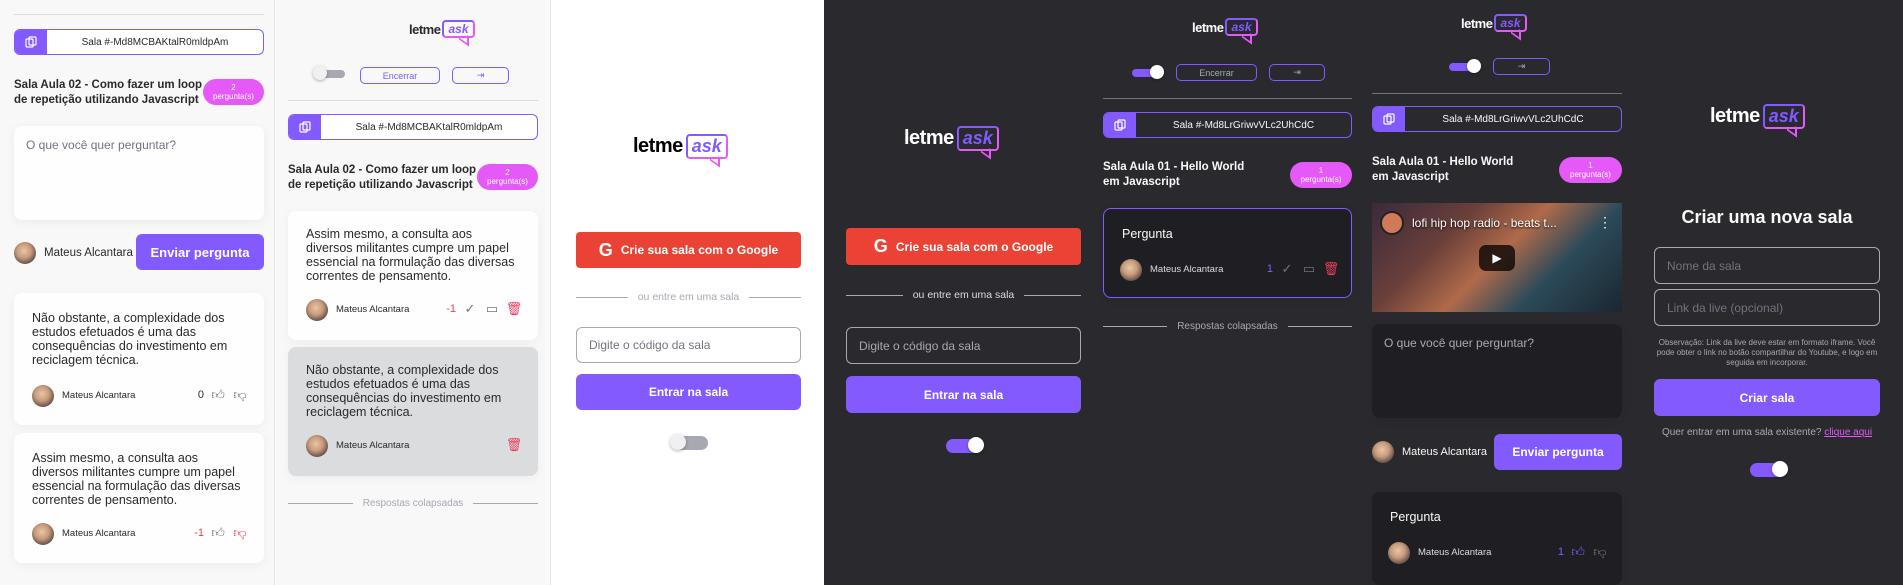 The image size is (1903, 585). I want to click on live-video-embed: lofi hip hop radio - beats t... ⋮ ▶, so click(1497, 257).